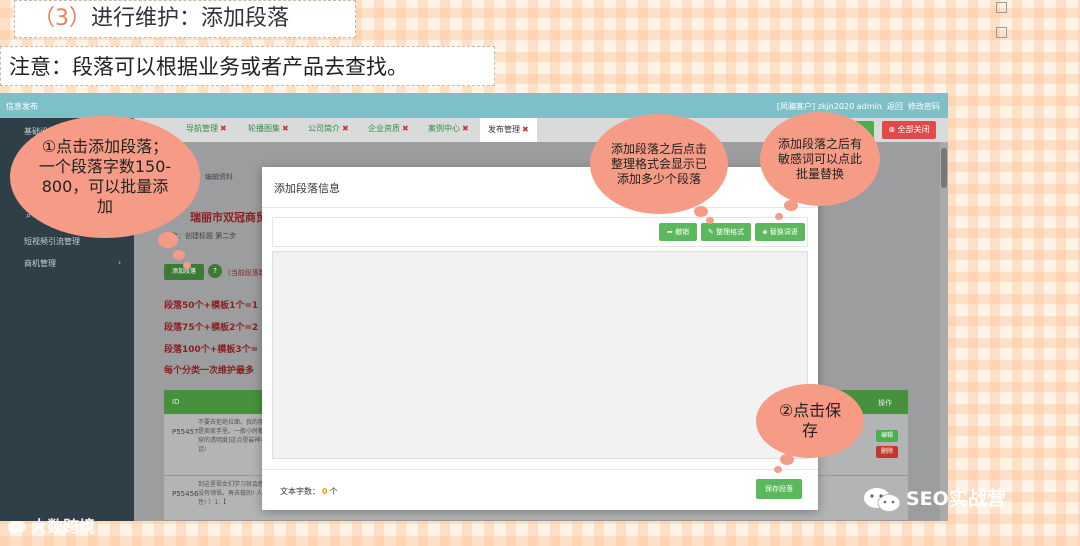  I want to click on tab-label: 企业资质, so click(384, 128).